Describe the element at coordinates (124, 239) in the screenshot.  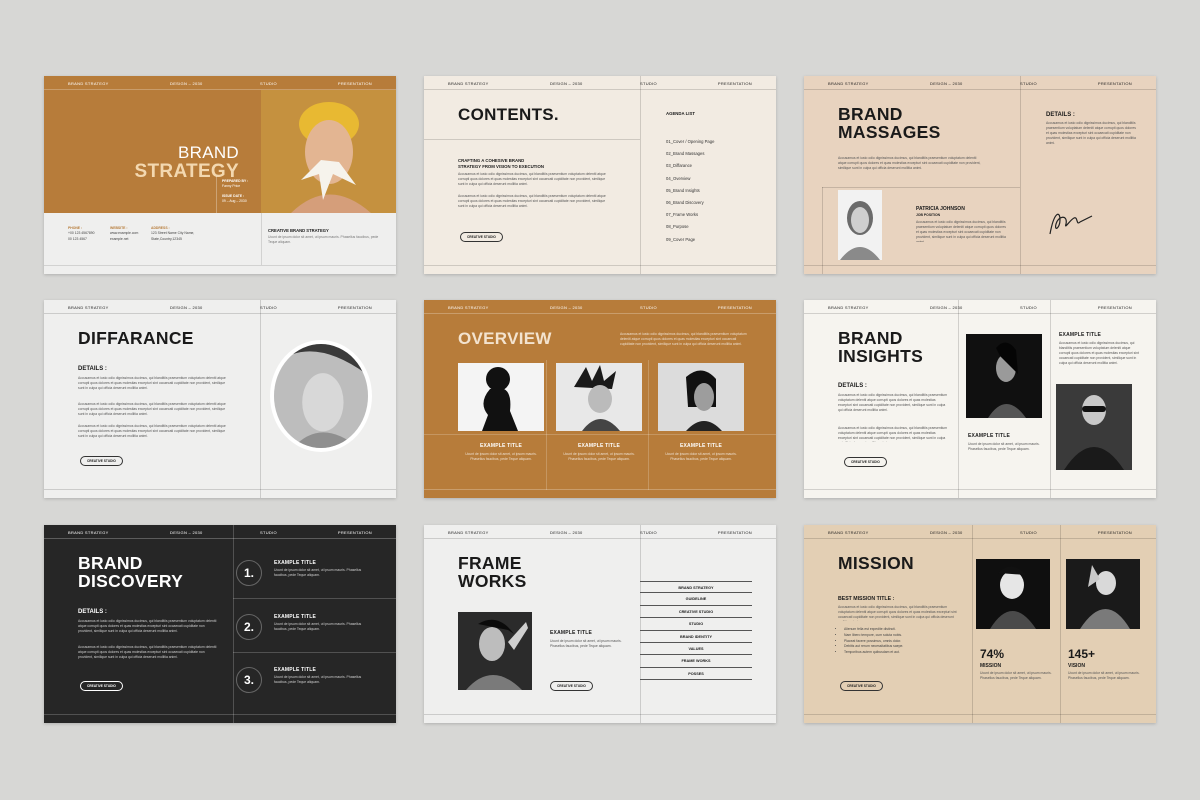
I see `website-2: example.net` at that location.